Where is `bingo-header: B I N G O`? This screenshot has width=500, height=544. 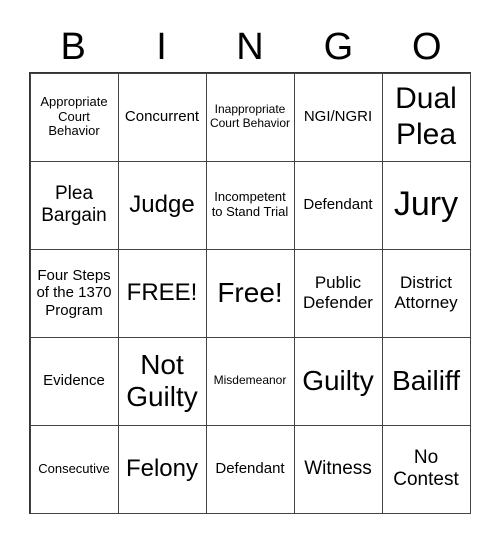 bingo-header: B I N G O is located at coordinates (250, 47).